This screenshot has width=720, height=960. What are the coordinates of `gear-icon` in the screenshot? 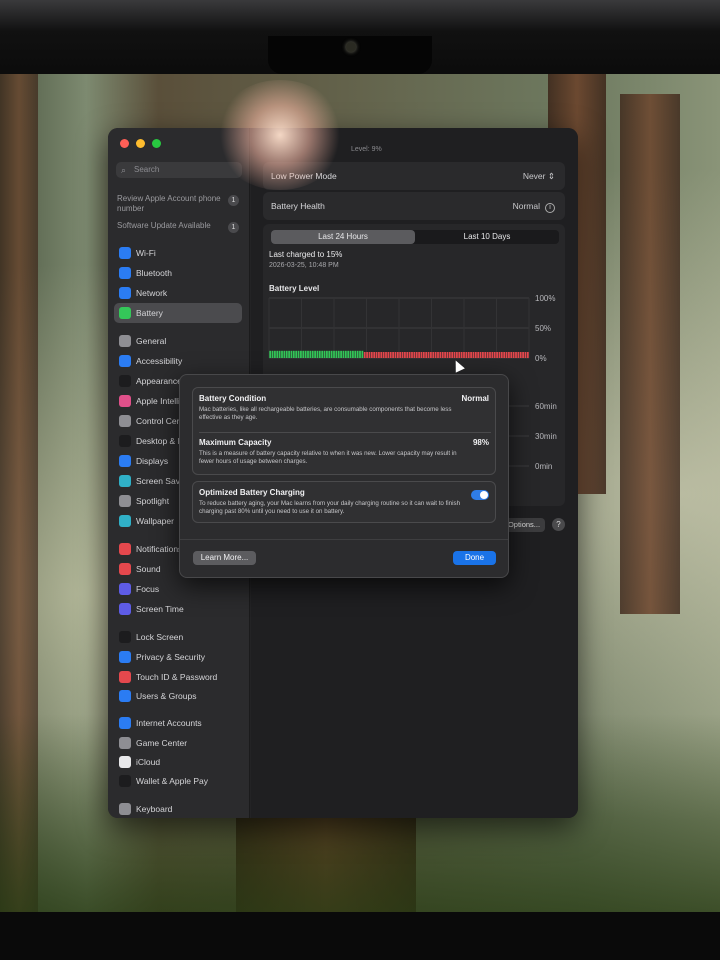 It's located at (125, 341).